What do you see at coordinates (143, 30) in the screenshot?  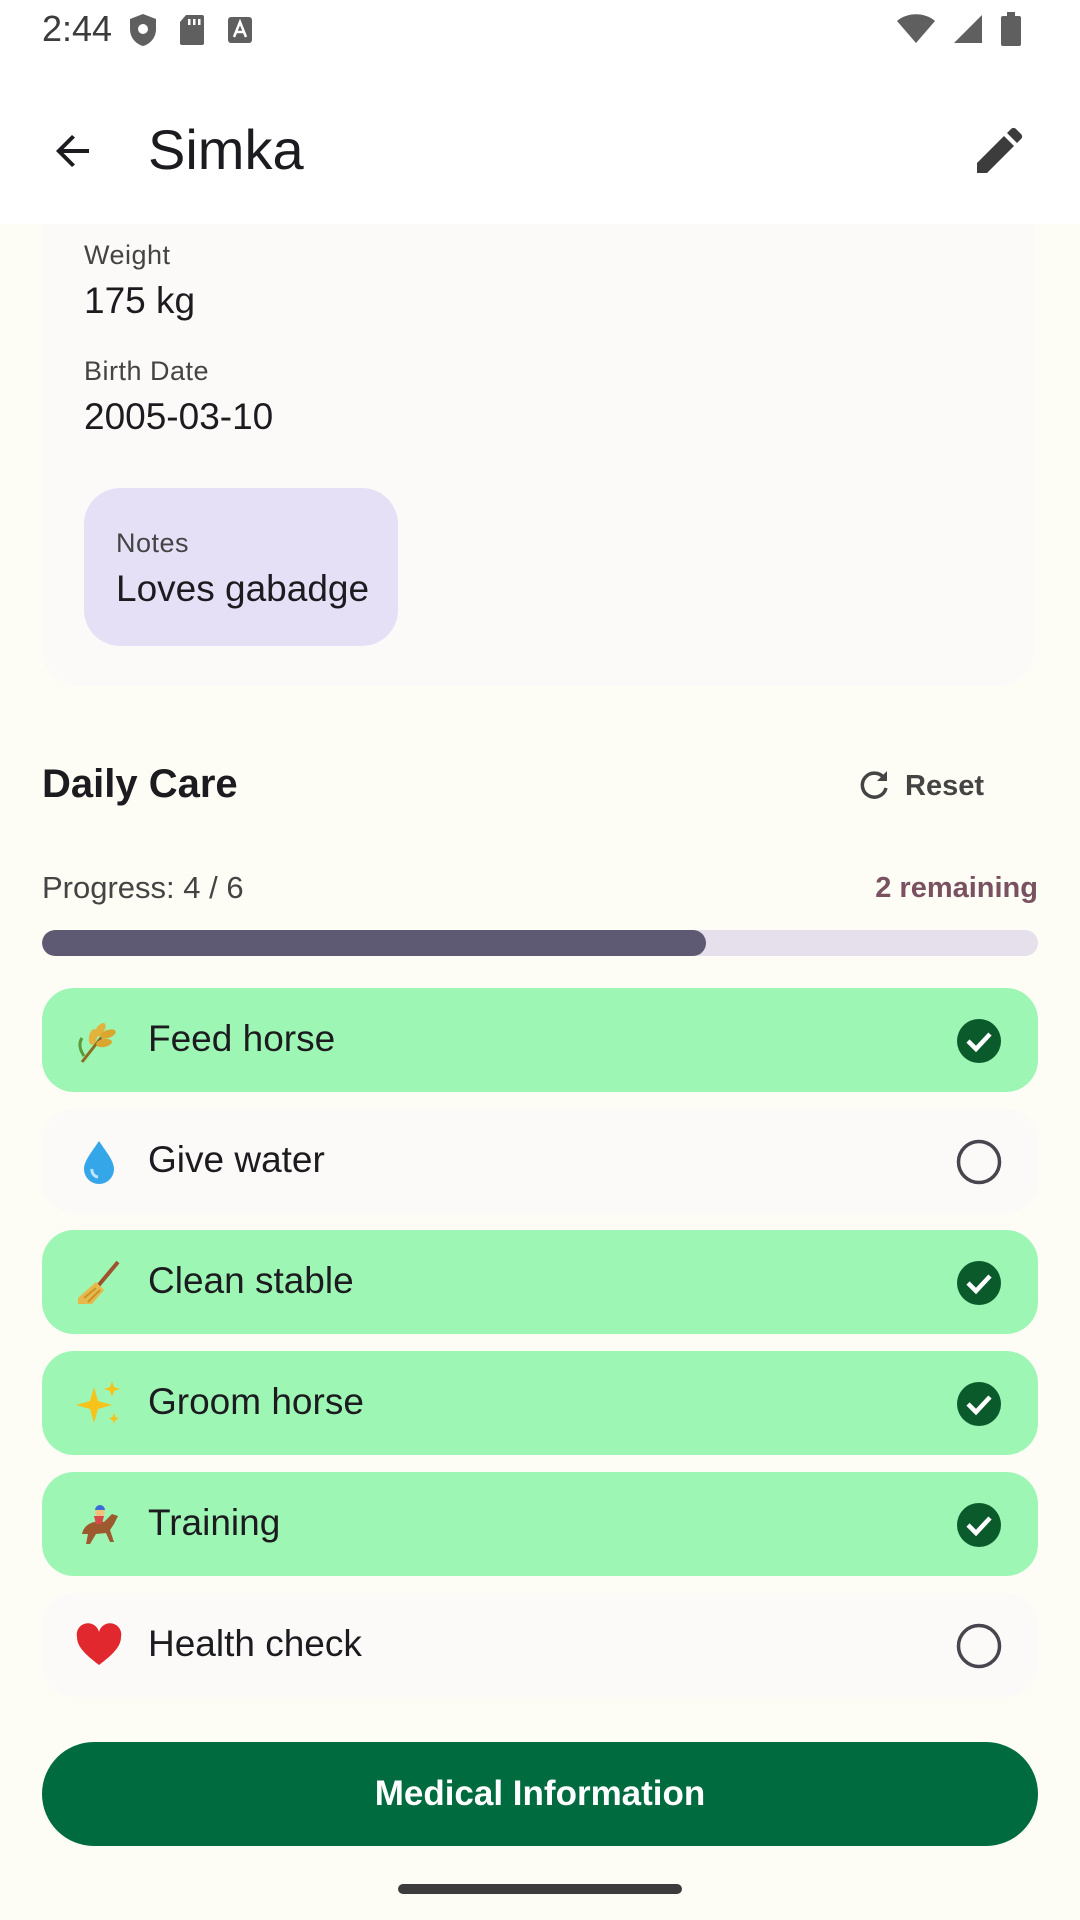 I see `shield-icon` at bounding box center [143, 30].